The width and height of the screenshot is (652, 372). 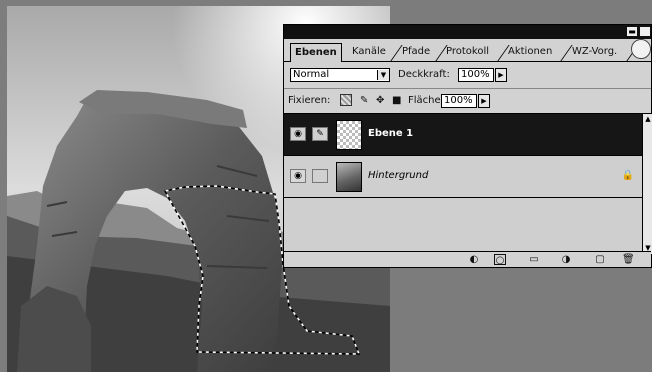 What do you see at coordinates (309, 100) in the screenshot?
I see `lock-label: Fixieren:` at bounding box center [309, 100].